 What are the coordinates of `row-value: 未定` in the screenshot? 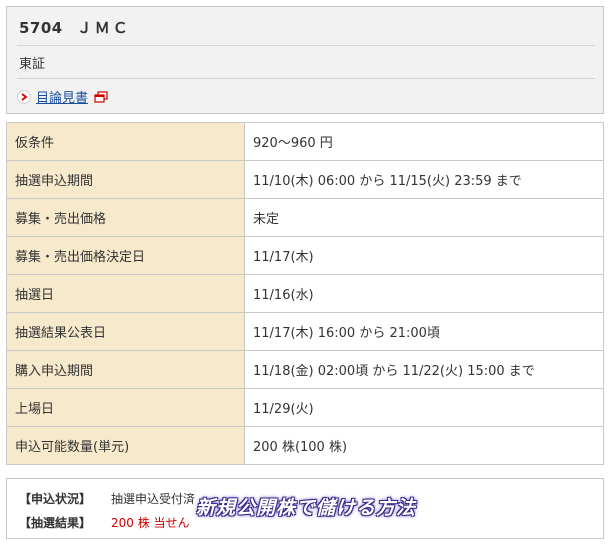 It's located at (424, 217).